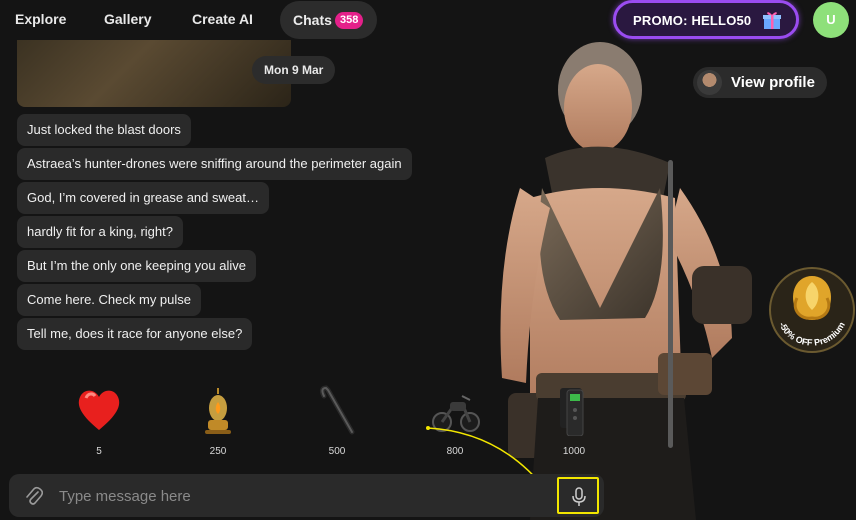  I want to click on message-input, so click(294, 496).